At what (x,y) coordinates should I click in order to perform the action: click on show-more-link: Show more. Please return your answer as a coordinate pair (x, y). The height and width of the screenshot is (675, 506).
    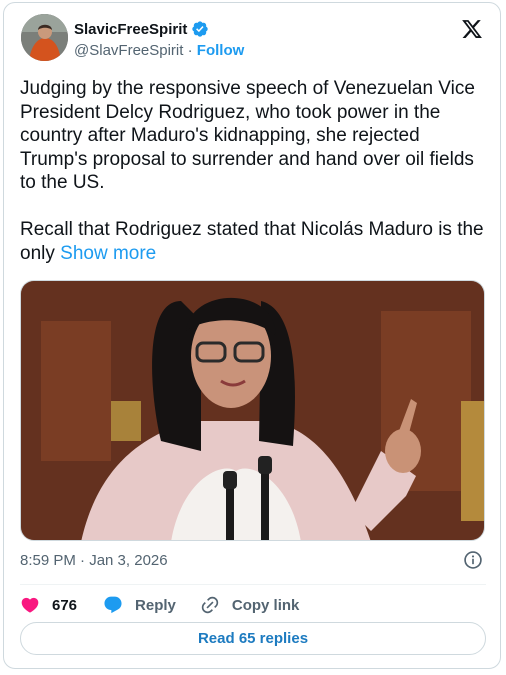
    Looking at the image, I should click on (108, 253).